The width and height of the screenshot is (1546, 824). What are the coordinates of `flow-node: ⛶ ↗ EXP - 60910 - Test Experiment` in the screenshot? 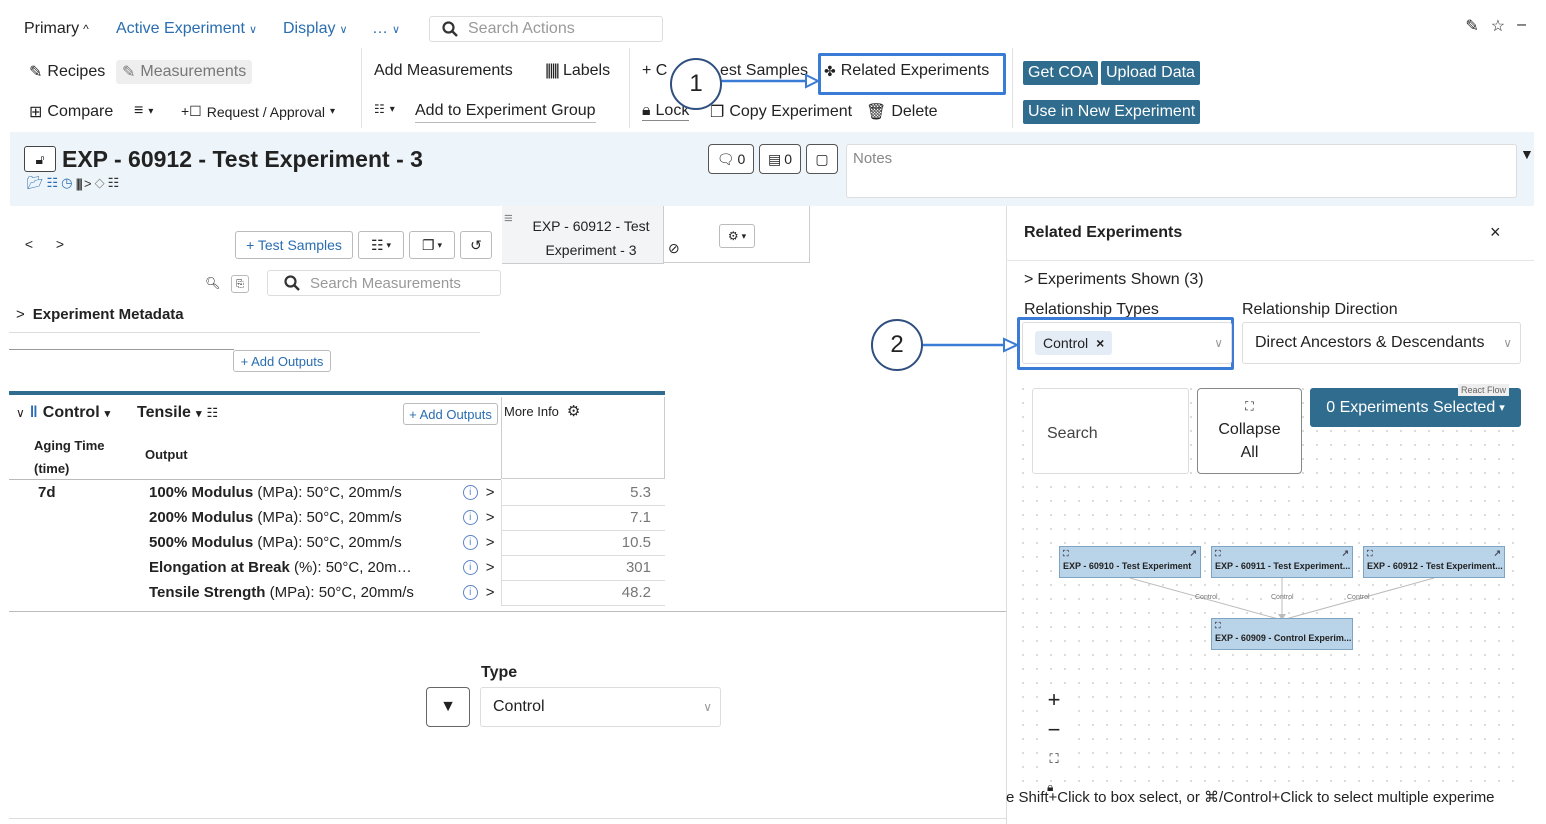 It's located at (1130, 562).